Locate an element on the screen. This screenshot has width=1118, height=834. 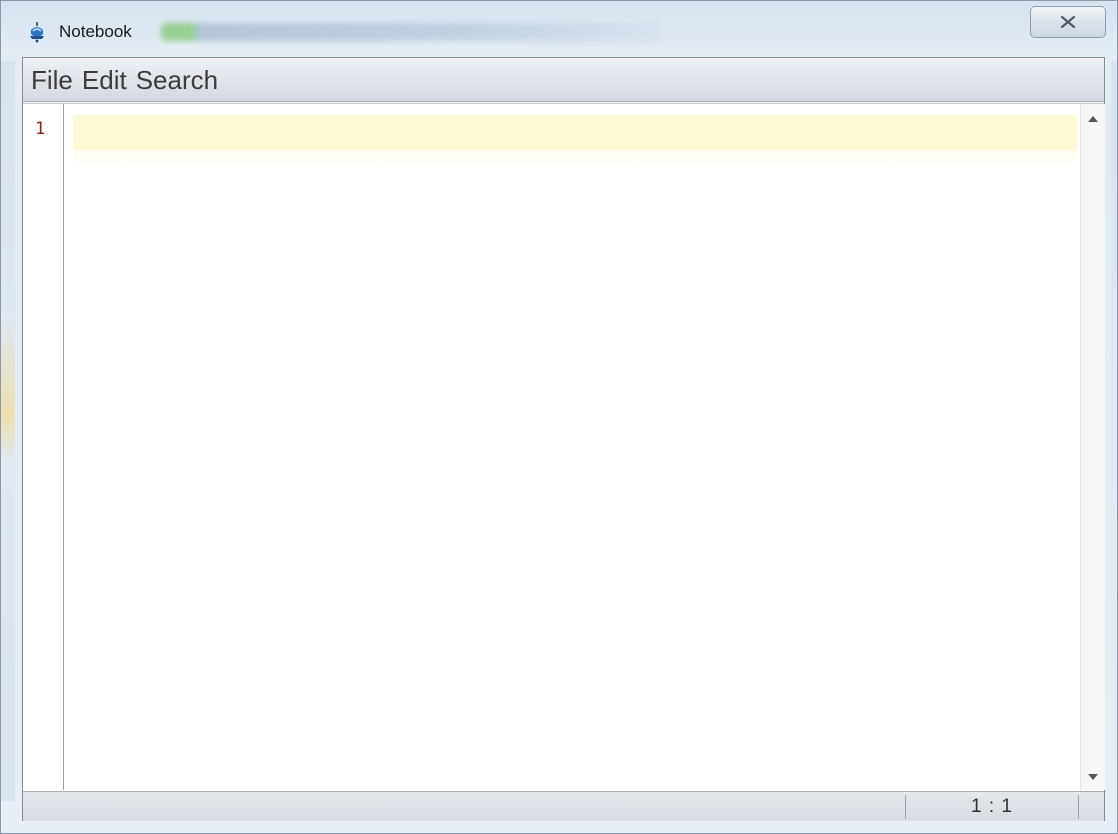
blurred-background-window is located at coordinates (411, 32).